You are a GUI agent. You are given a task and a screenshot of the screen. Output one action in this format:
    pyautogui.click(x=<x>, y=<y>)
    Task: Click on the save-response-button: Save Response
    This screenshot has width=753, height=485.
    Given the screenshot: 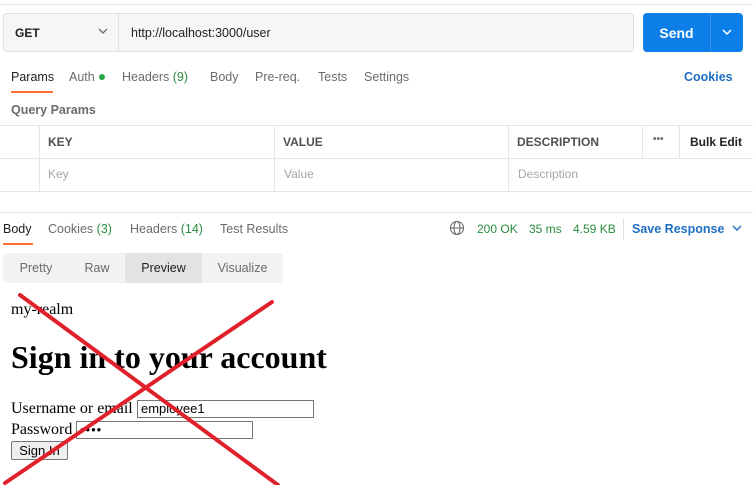 What is the action you would take?
    pyautogui.click(x=687, y=229)
    